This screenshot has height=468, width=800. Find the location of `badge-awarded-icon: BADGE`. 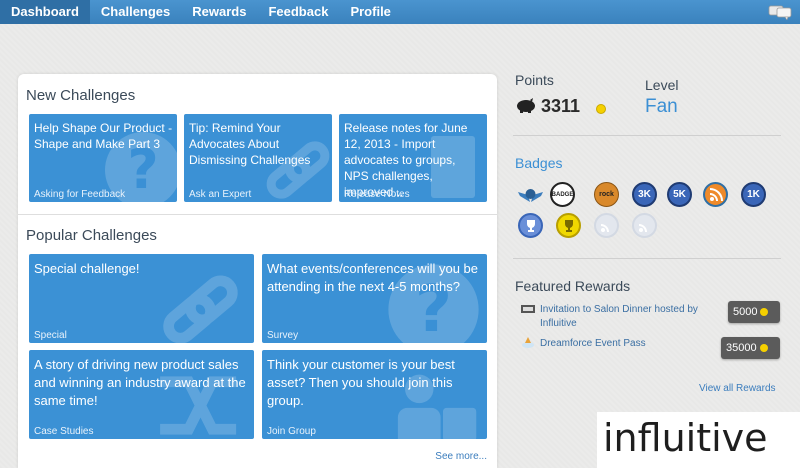

badge-awarded-icon: BADGE is located at coordinates (562, 194).